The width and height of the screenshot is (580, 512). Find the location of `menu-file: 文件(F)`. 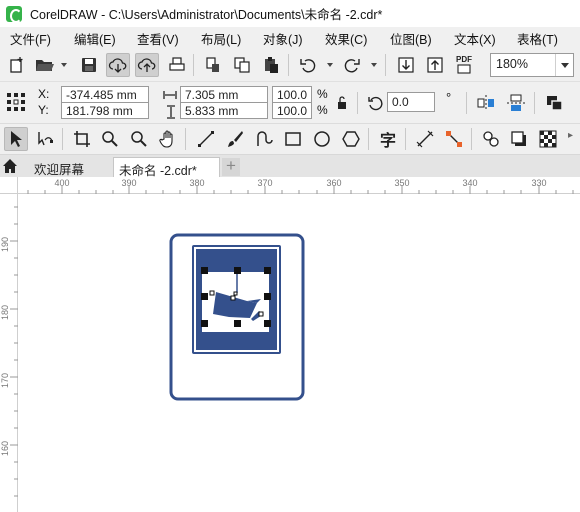

menu-file: 文件(F) is located at coordinates (30, 38).